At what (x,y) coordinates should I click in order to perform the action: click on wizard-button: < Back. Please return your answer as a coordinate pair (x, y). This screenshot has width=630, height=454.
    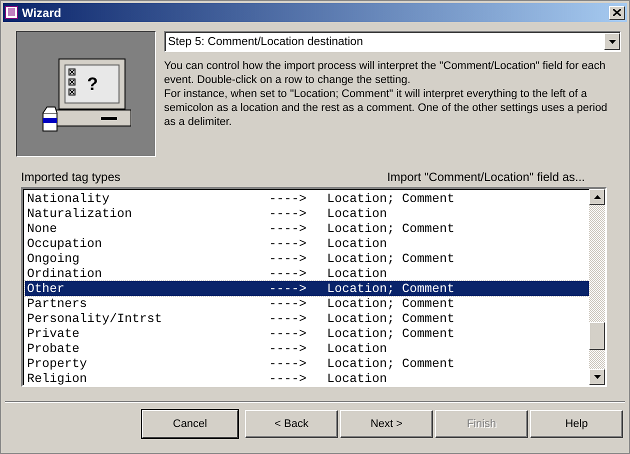
    Looking at the image, I should click on (291, 424).